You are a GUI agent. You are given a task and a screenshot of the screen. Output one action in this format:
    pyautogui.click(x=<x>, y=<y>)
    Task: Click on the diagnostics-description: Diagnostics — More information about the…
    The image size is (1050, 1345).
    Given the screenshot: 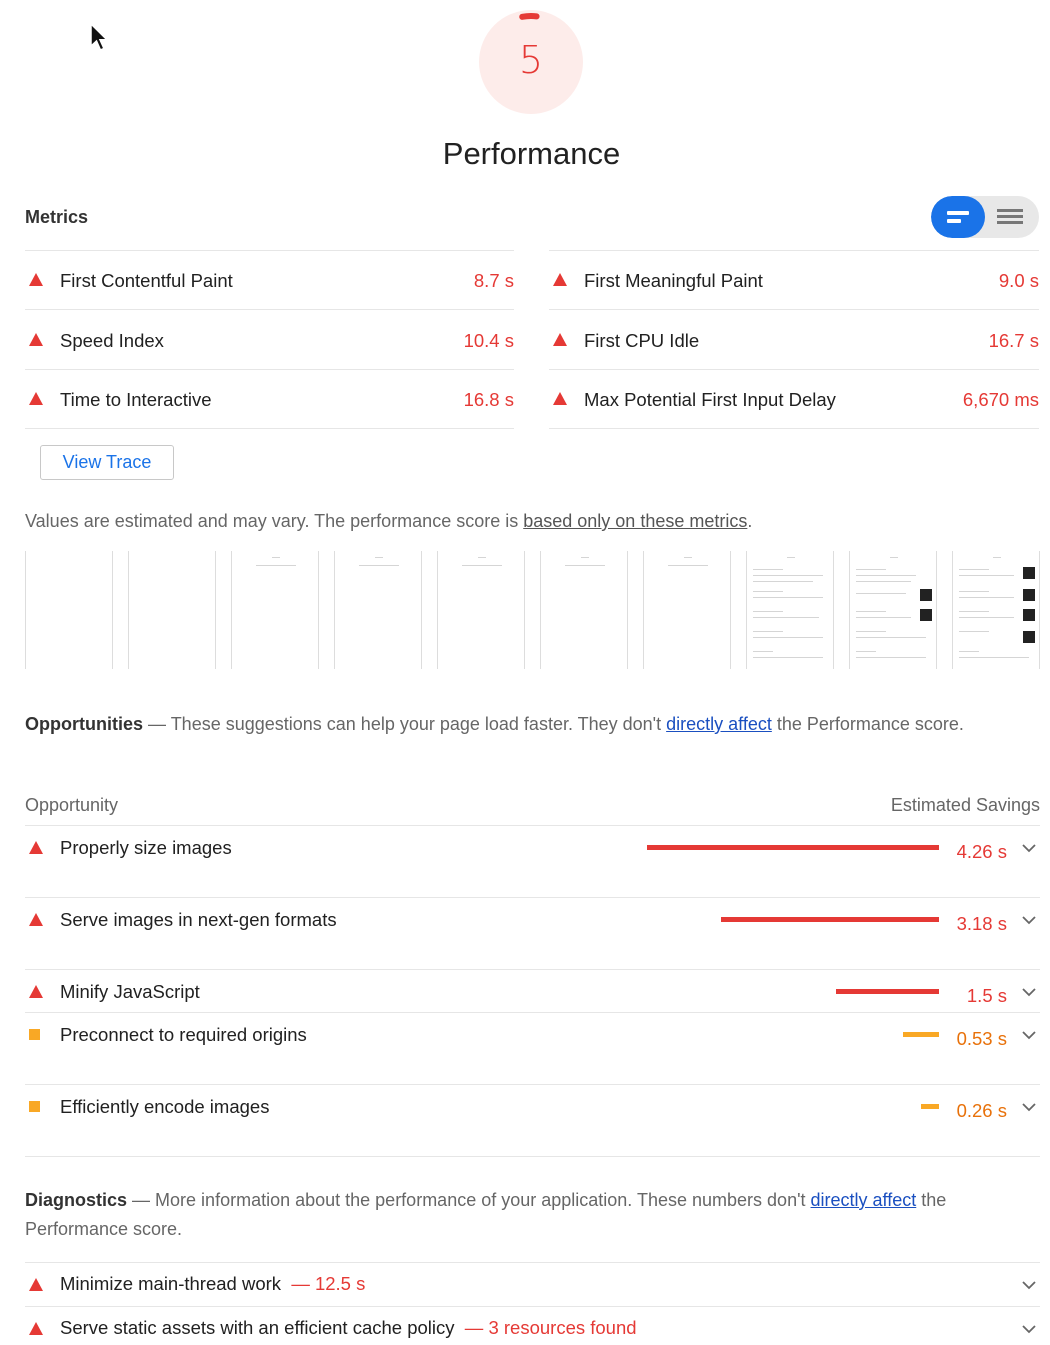 What is the action you would take?
    pyautogui.click(x=532, y=1215)
    